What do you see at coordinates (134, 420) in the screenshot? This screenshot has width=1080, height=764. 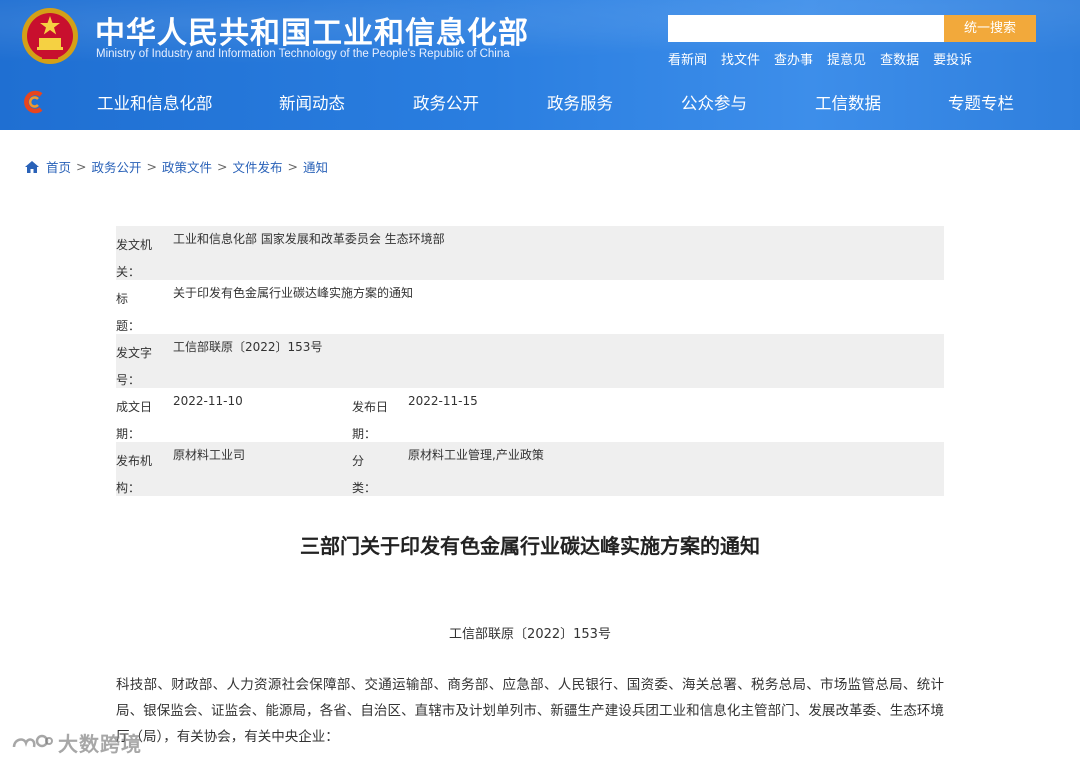 I see `meta-label: 成文日期：` at bounding box center [134, 420].